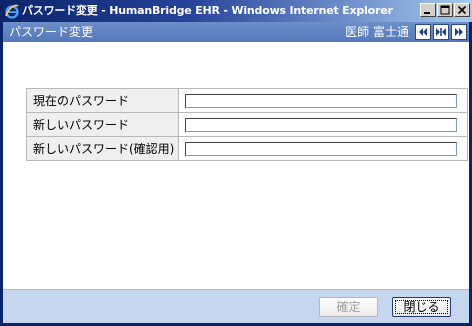  I want to click on double-left-arrow-icon, so click(423, 32).